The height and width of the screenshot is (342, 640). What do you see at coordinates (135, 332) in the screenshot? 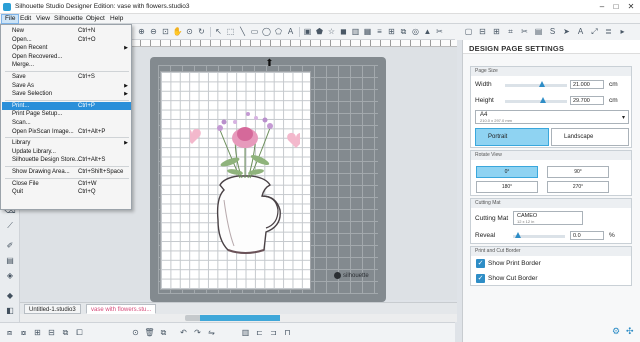
I see `weld-icon: ⊙` at bounding box center [135, 332].